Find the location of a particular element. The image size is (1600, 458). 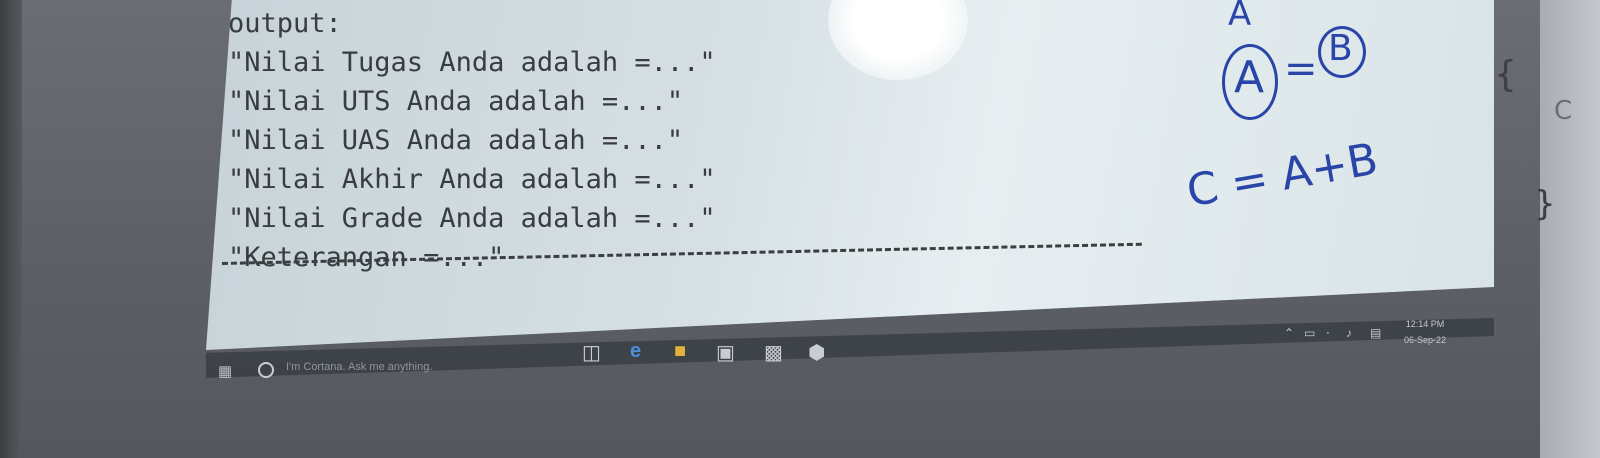

store-icon: ▣ is located at coordinates (725, 352).